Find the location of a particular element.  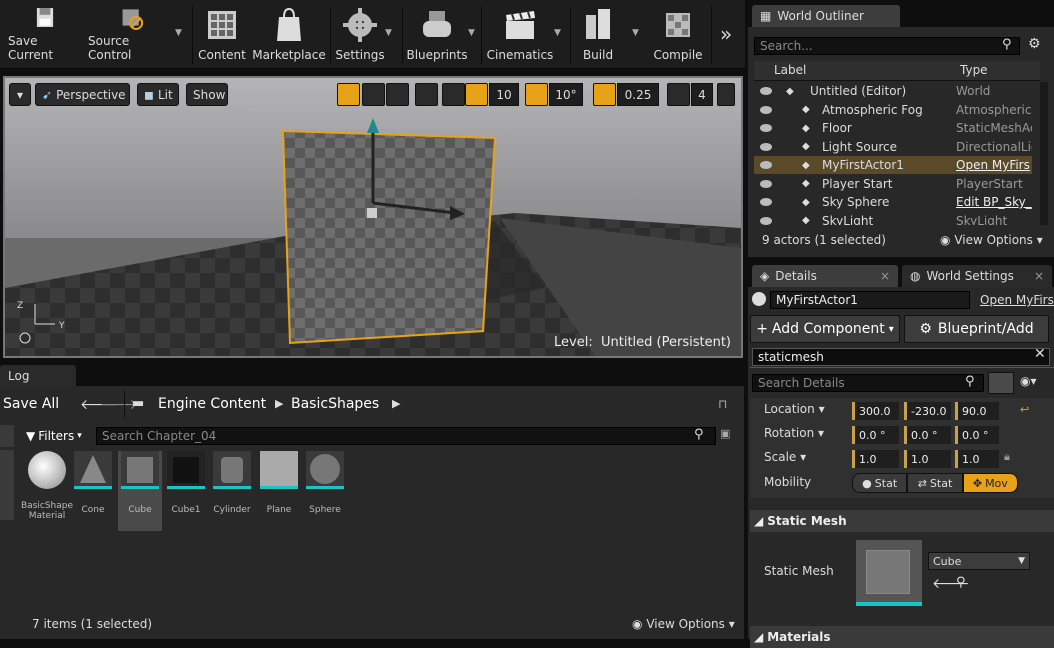

camera-speed-value: 4 is located at coordinates (702, 94).